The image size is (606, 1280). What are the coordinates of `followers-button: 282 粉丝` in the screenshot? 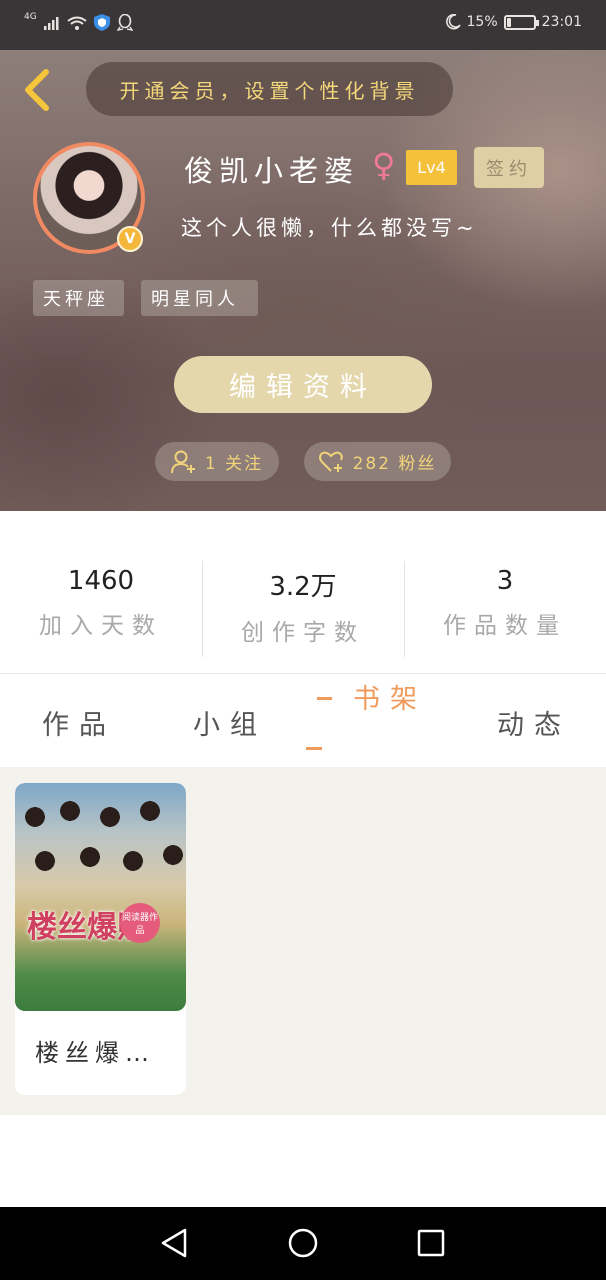 It's located at (377, 461).